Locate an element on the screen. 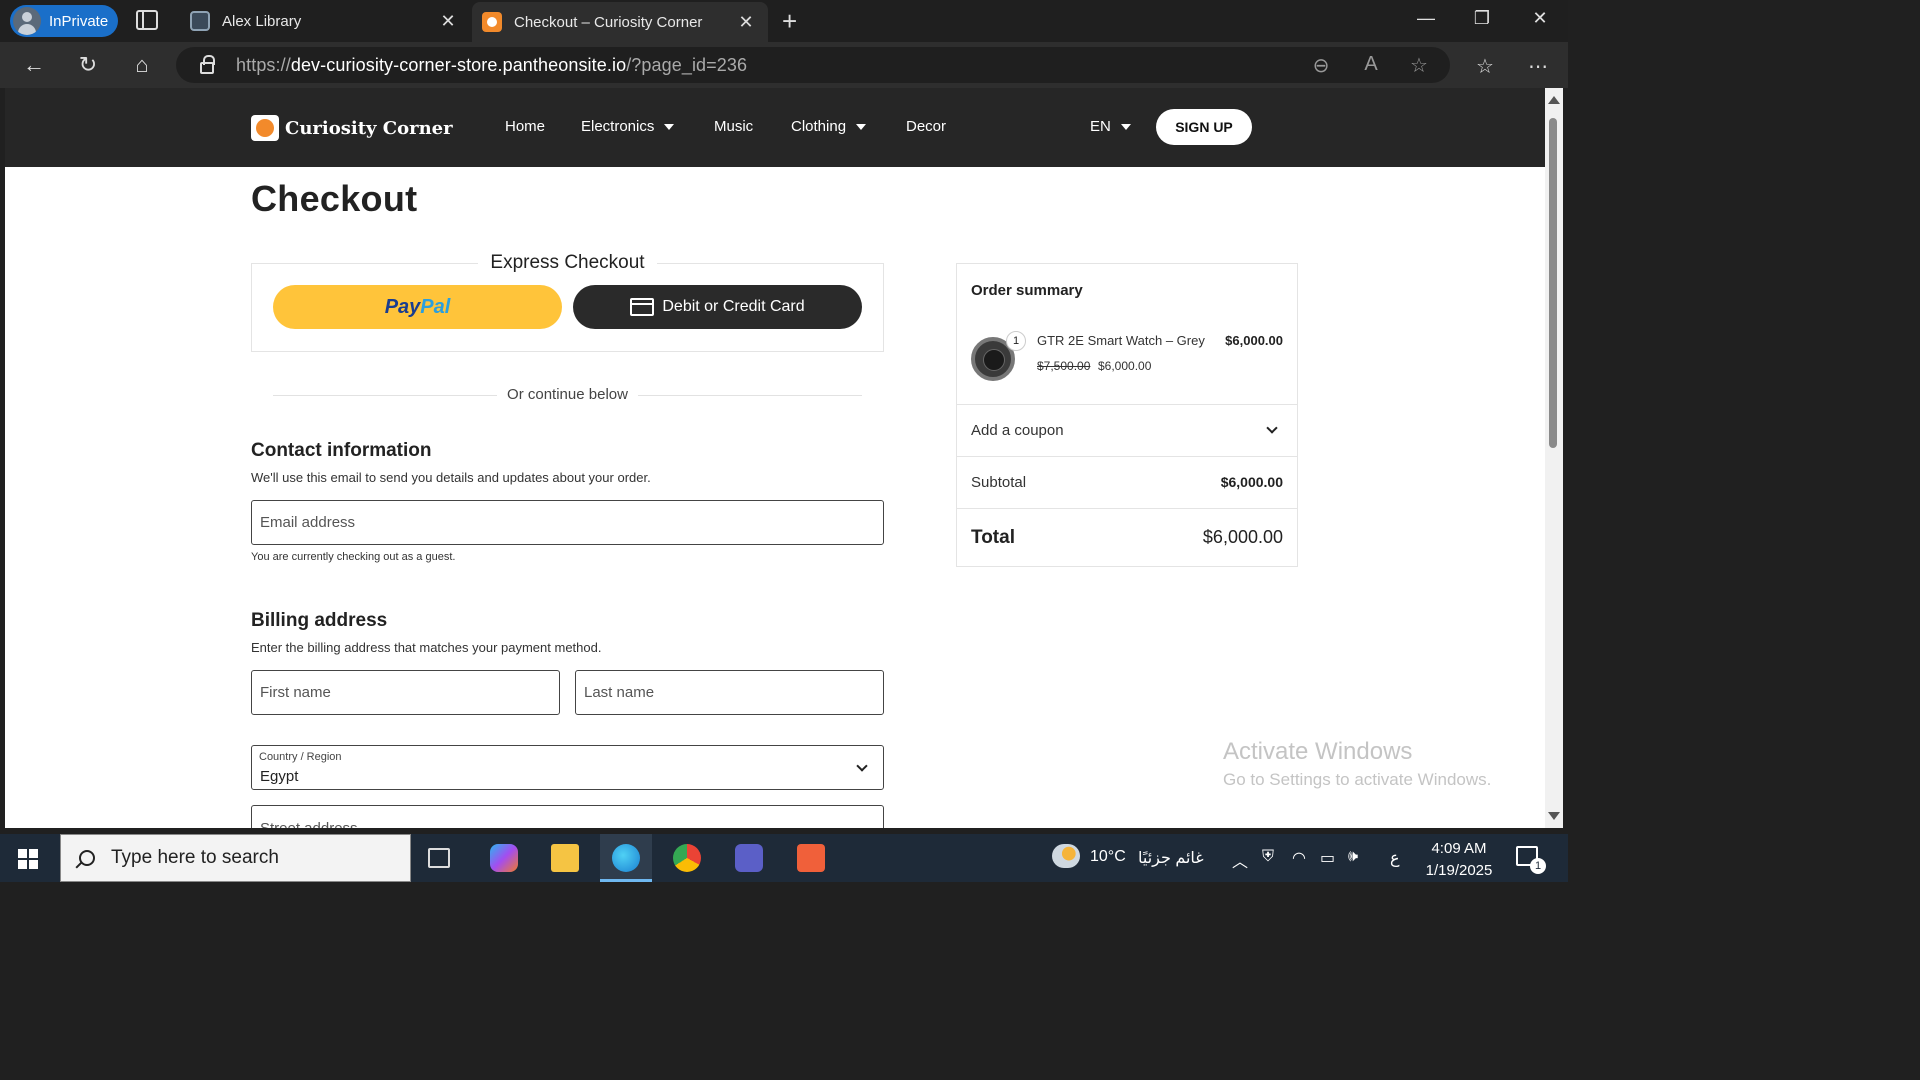 This screenshot has width=1920, height=1080. page-title: Checkout is located at coordinates (334, 198).